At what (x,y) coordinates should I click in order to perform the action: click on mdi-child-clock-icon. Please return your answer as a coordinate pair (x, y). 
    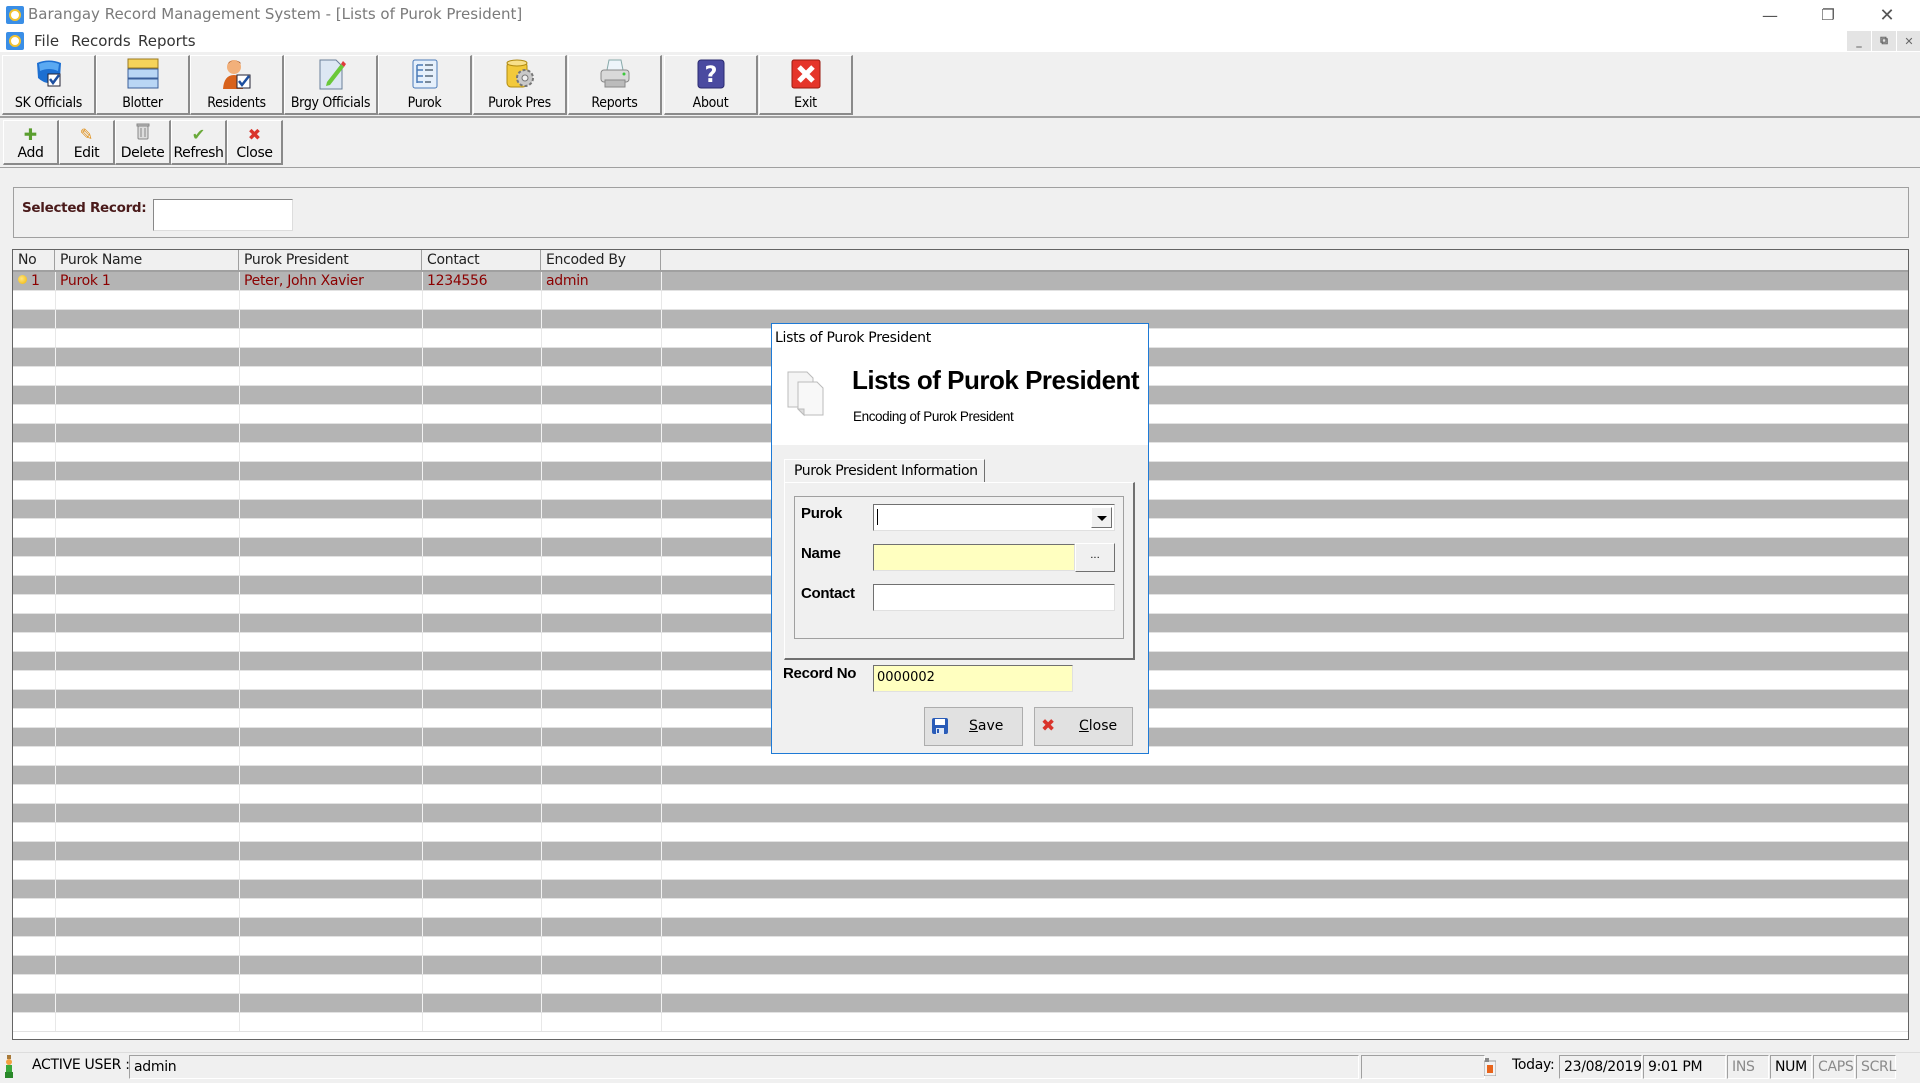
    Looking at the image, I should click on (15, 41).